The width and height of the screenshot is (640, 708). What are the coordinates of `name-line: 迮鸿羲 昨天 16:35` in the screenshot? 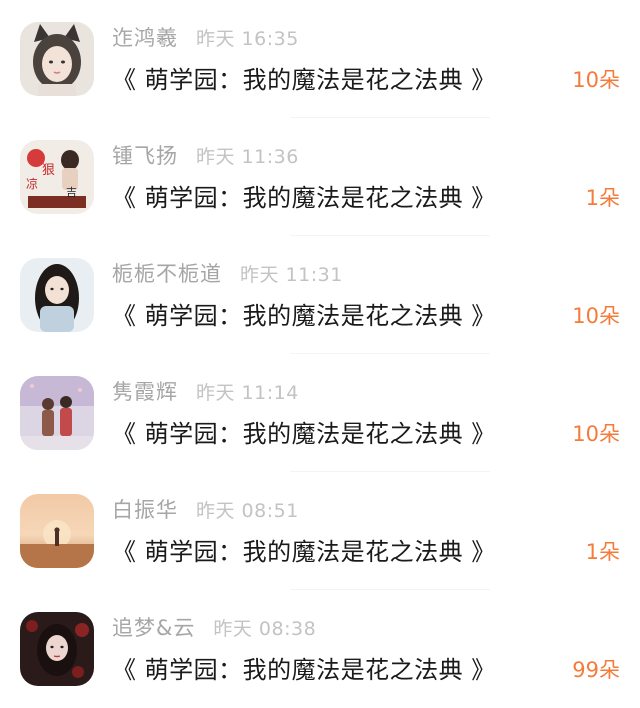 It's located at (205, 37).